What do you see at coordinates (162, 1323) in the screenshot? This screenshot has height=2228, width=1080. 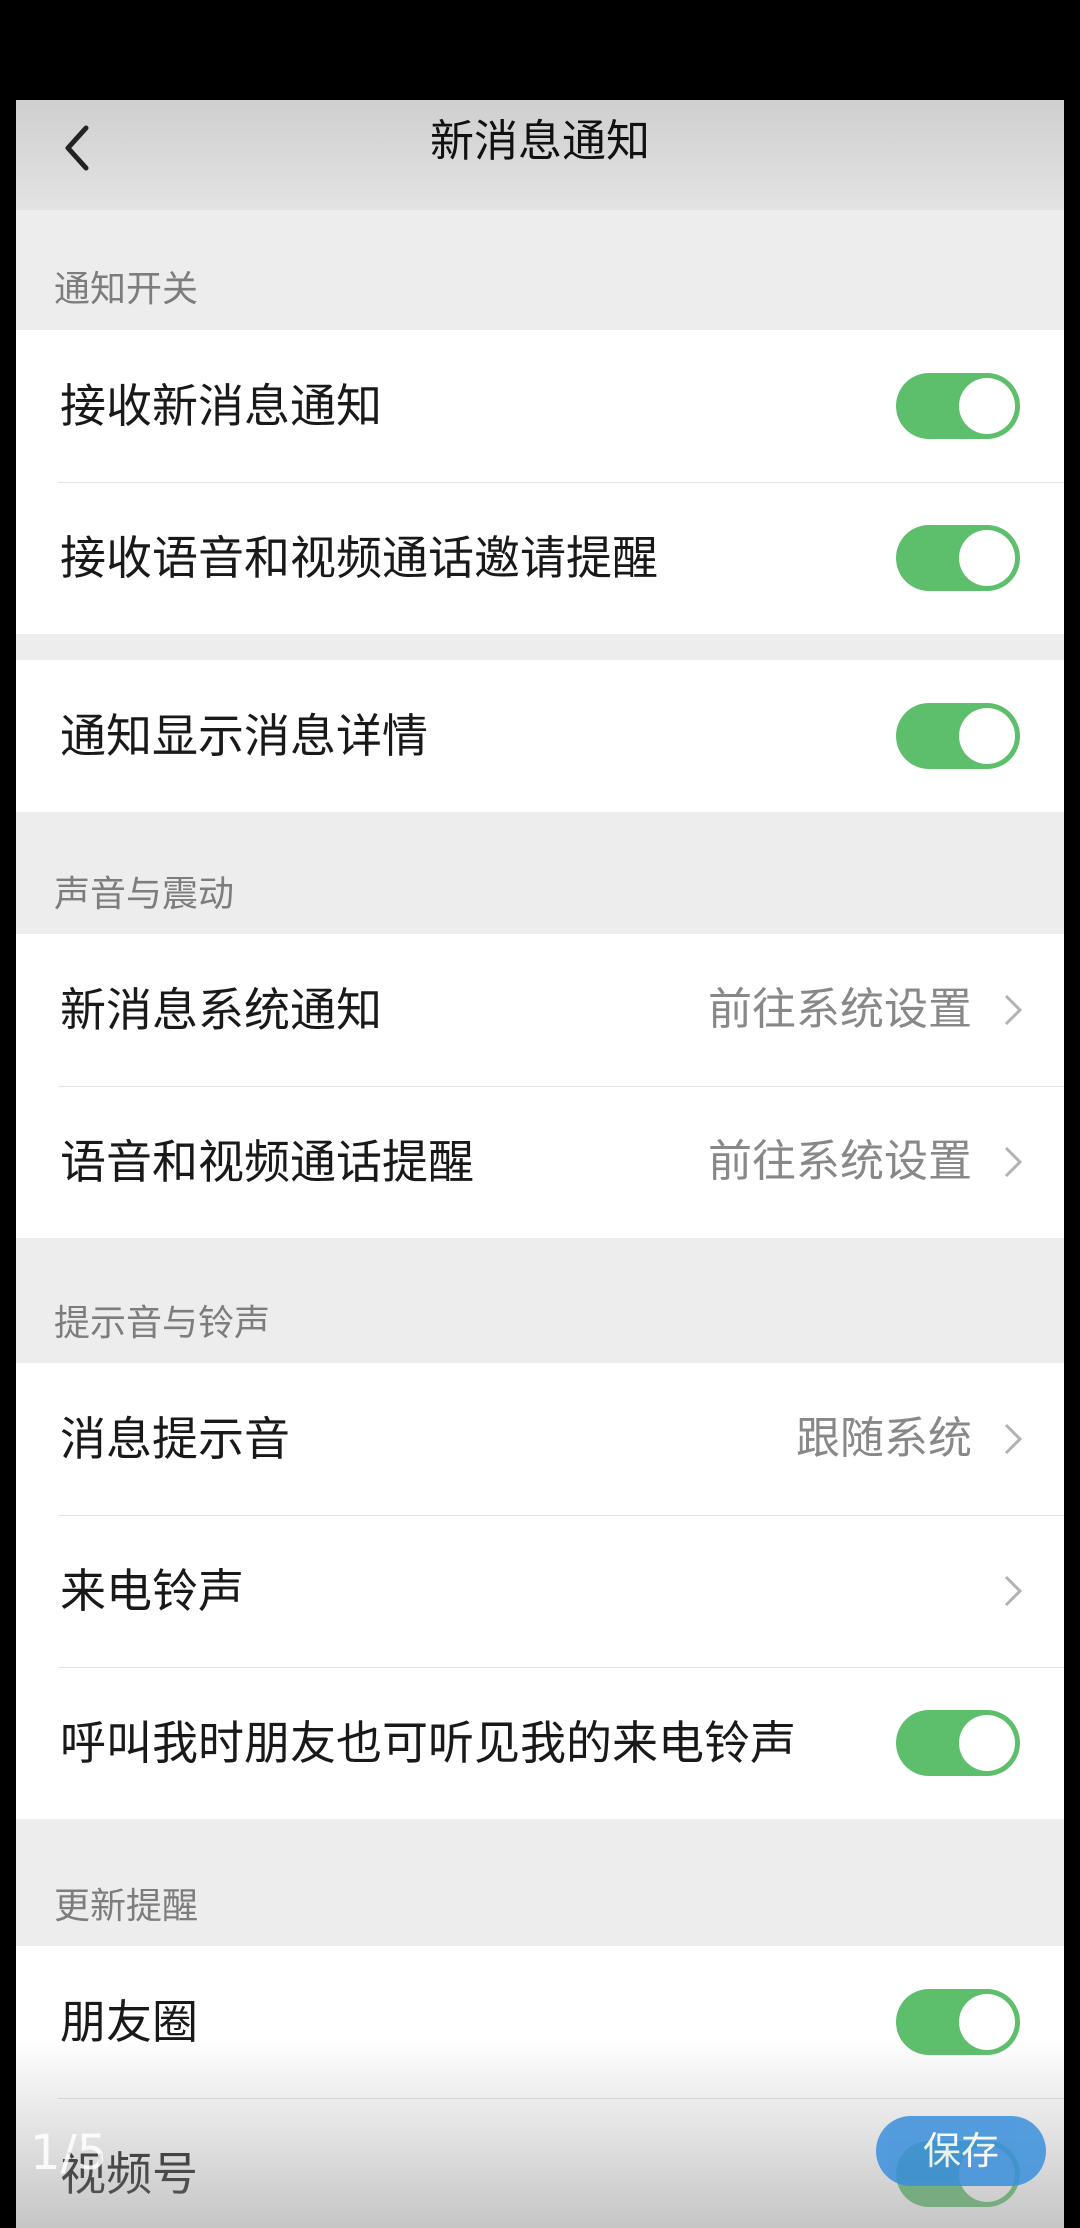 I see `section-header-tones-ringtones: 提示音与铃声` at bounding box center [162, 1323].